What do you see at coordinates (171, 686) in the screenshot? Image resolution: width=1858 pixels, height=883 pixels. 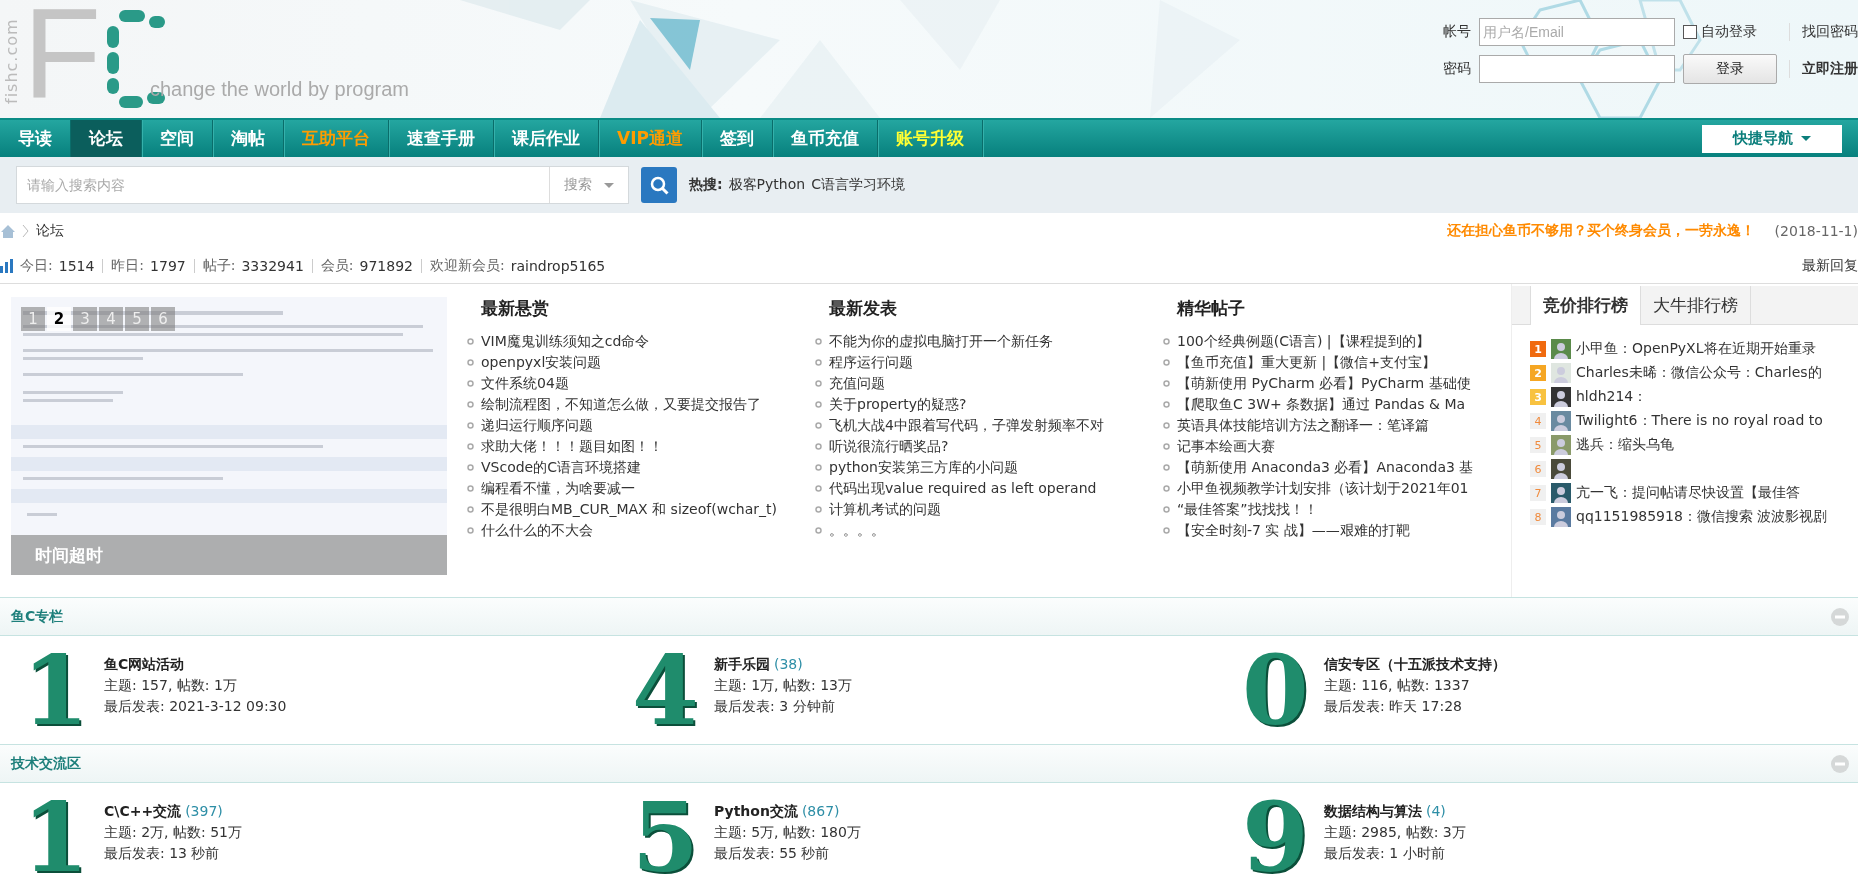 I see `forum-stats: 主题: 157, 帖数: 1万` at bounding box center [171, 686].